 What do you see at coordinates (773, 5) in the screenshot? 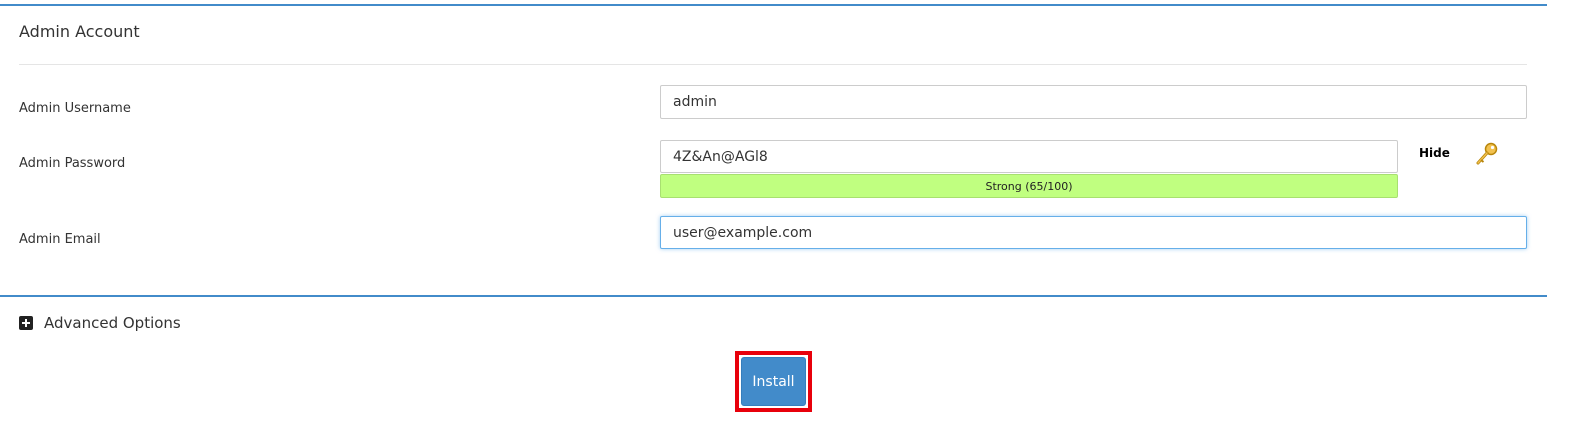
I see `section-top-border` at bounding box center [773, 5].